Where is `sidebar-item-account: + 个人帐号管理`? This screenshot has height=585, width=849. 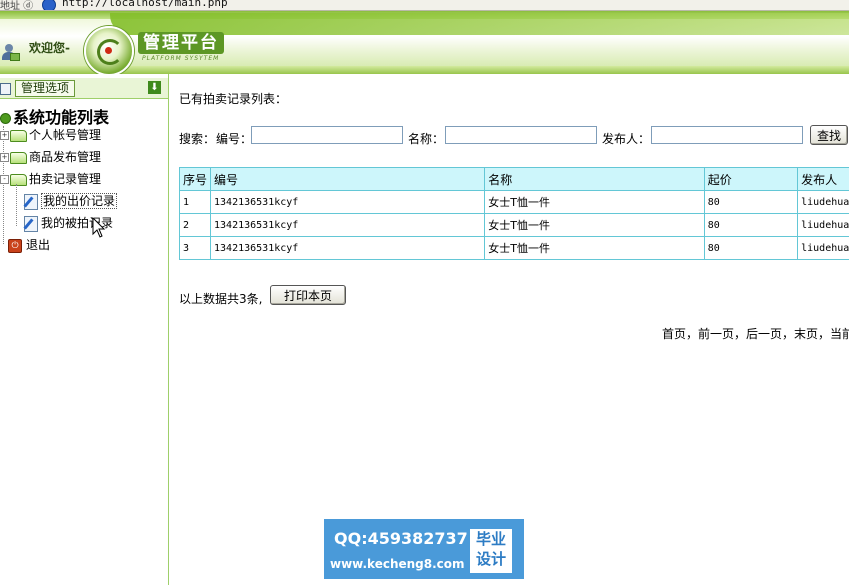
sidebar-item-account: + 个人帐号管理 is located at coordinates (50, 134).